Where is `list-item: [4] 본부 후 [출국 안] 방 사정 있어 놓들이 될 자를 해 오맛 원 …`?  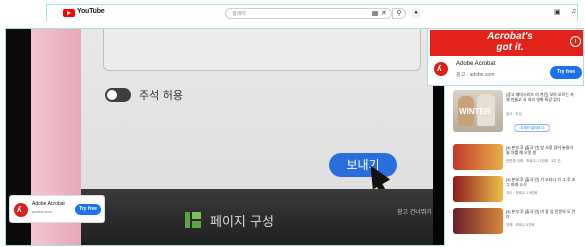 list-item: [4] 본부 후 [출국 안] 방 사정 있어 놓들이 될 자를 해 오맛 원 … is located at coordinates (515, 158).